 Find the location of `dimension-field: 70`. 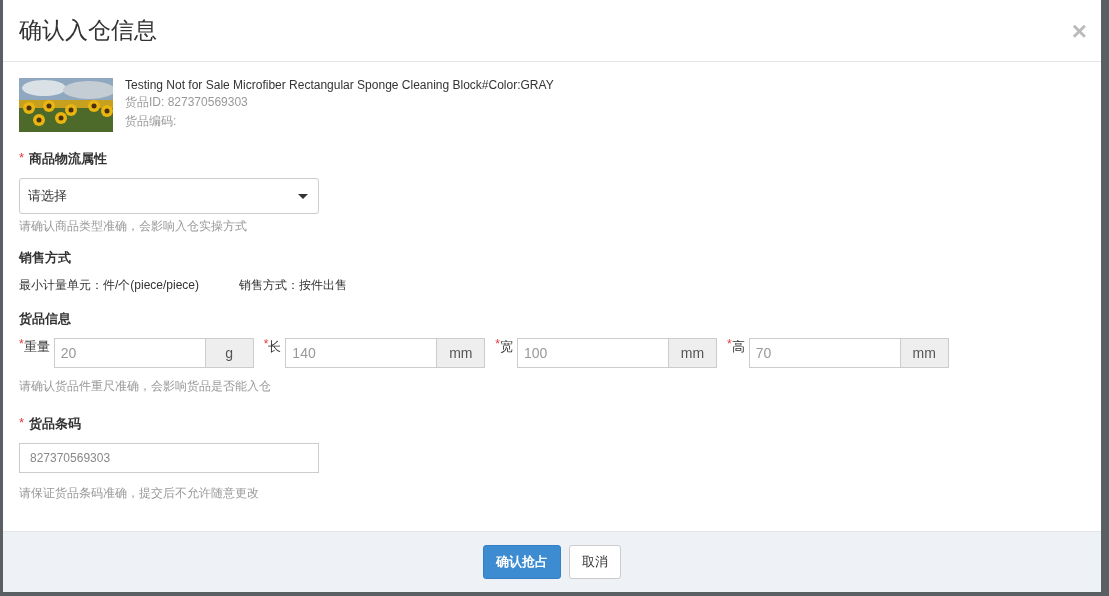

dimension-field: 70 is located at coordinates (824, 353).